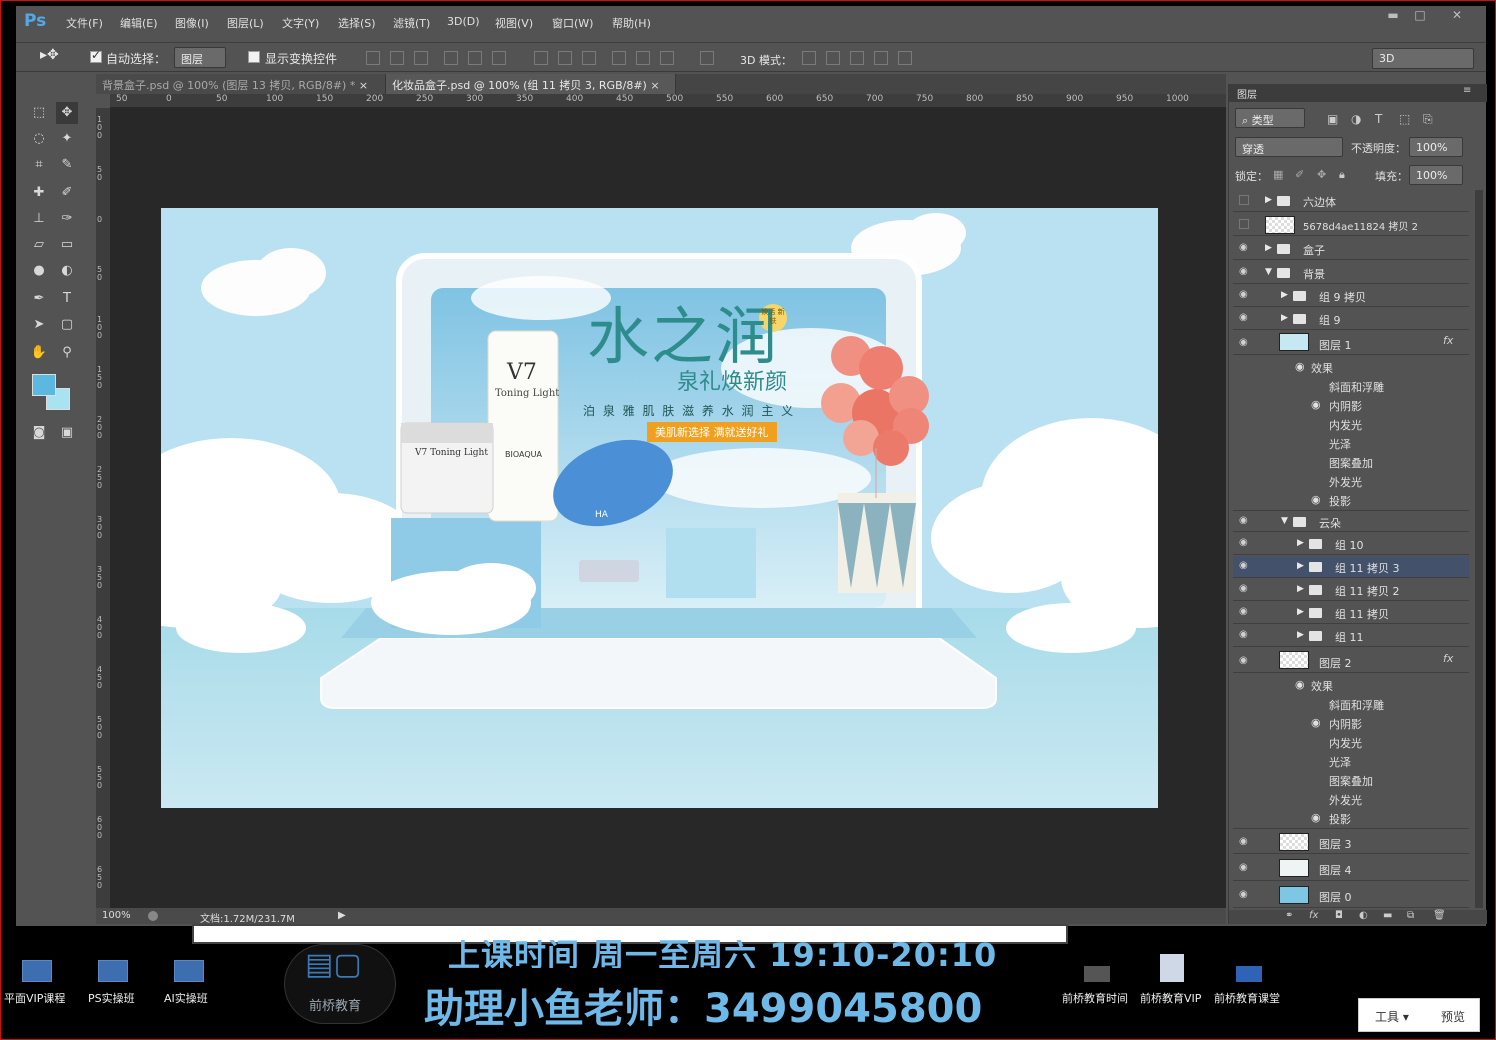  Describe the element at coordinates (1332, 119) in the screenshot. I see `filter-pixel-icon: ▣` at that location.